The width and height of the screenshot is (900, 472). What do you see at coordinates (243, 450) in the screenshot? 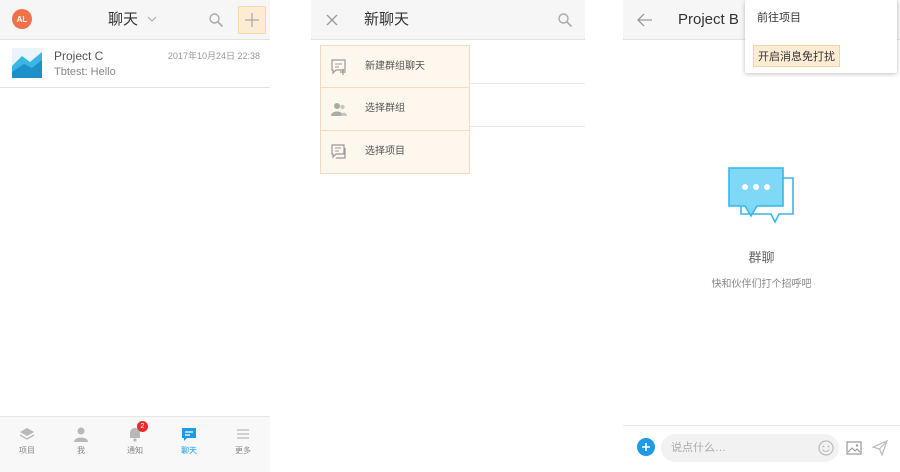
I see `tab-label: 更多` at bounding box center [243, 450].